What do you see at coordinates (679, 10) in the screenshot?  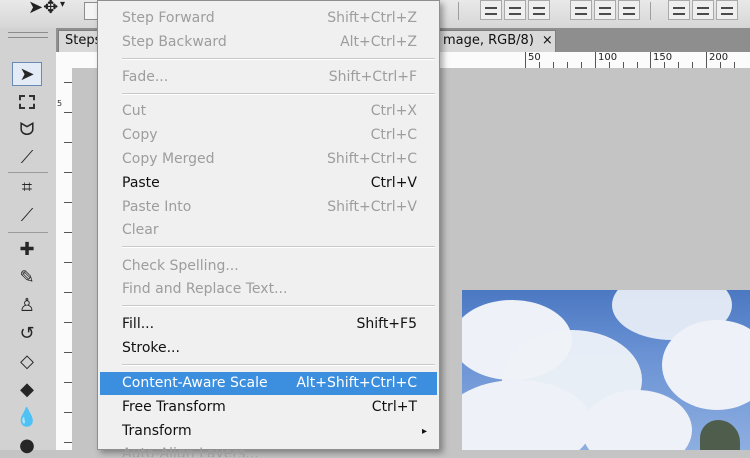 I see `distribute-top-edges-icon` at bounding box center [679, 10].